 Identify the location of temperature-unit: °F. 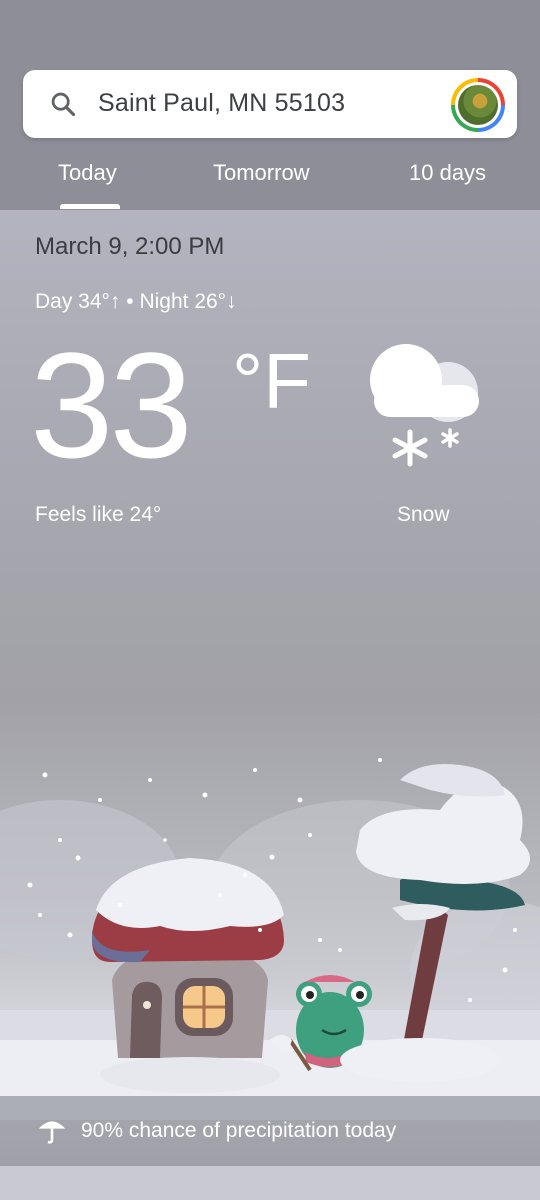
(271, 381).